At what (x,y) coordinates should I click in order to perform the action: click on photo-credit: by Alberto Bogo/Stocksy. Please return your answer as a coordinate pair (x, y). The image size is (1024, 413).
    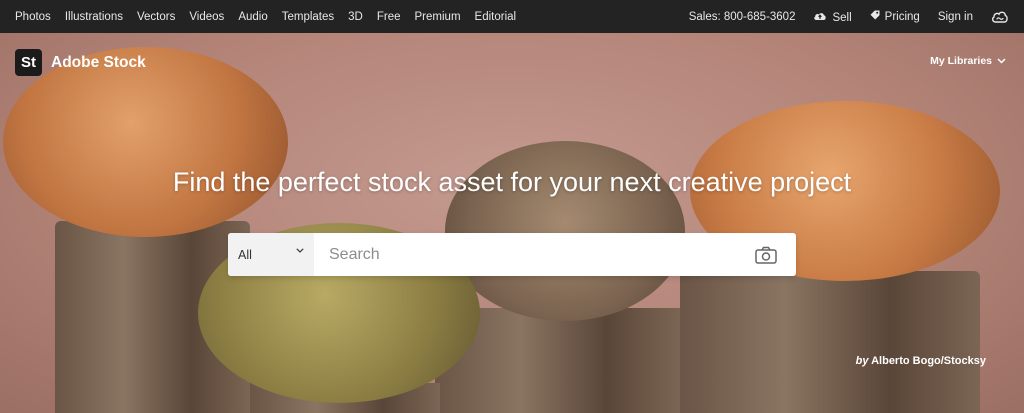
    Looking at the image, I should click on (921, 361).